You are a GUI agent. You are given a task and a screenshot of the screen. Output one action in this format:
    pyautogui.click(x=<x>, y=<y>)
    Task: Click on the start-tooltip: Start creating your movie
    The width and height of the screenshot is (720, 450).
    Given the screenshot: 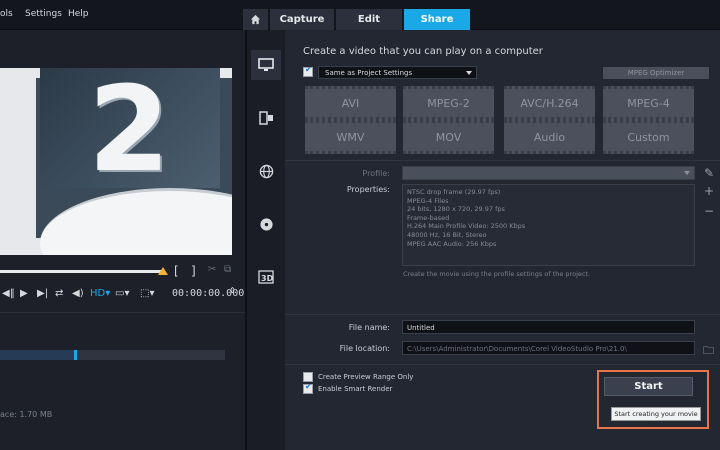 What is the action you would take?
    pyautogui.click(x=656, y=414)
    